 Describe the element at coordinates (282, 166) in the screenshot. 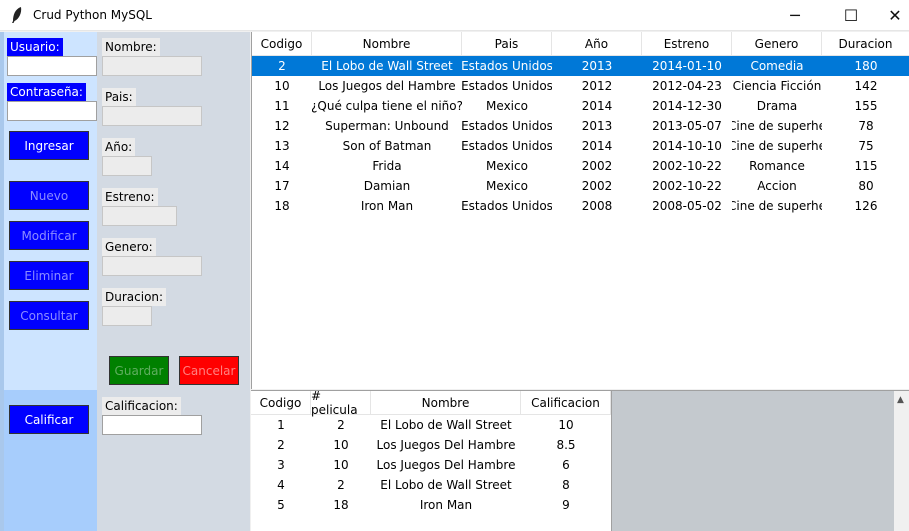

I see `movies-table-cell: 14` at that location.